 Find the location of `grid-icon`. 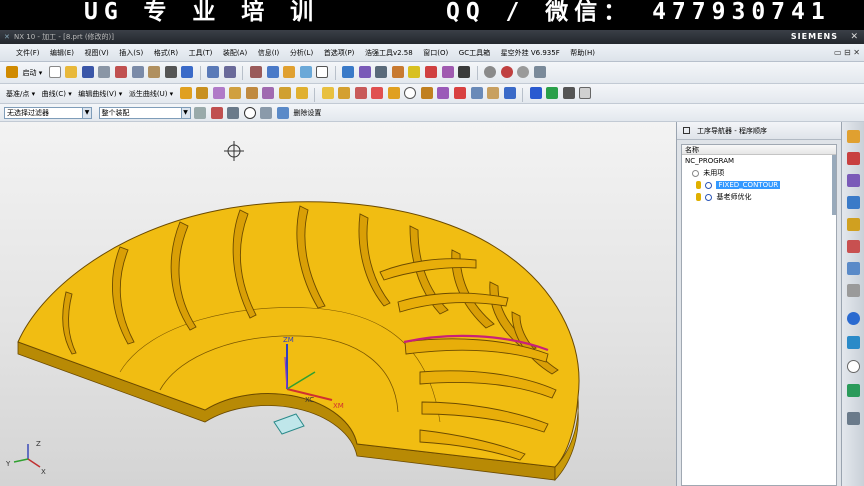

grid-icon is located at coordinates (381, 72).